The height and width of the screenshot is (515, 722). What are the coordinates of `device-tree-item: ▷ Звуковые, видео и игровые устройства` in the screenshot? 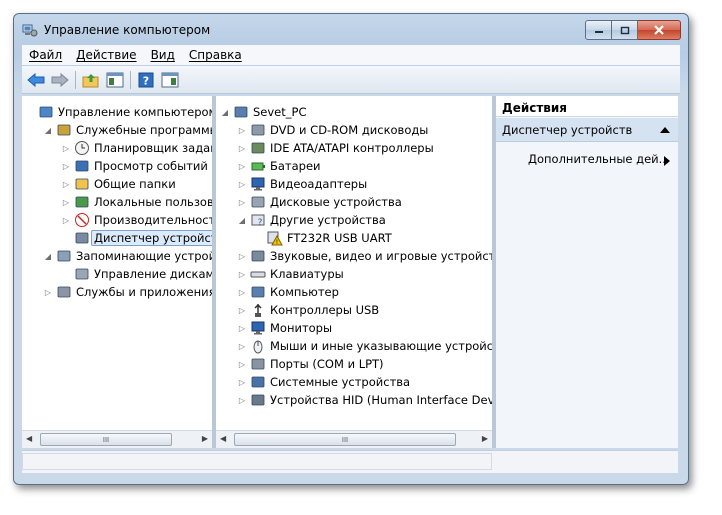 It's located at (364, 256).